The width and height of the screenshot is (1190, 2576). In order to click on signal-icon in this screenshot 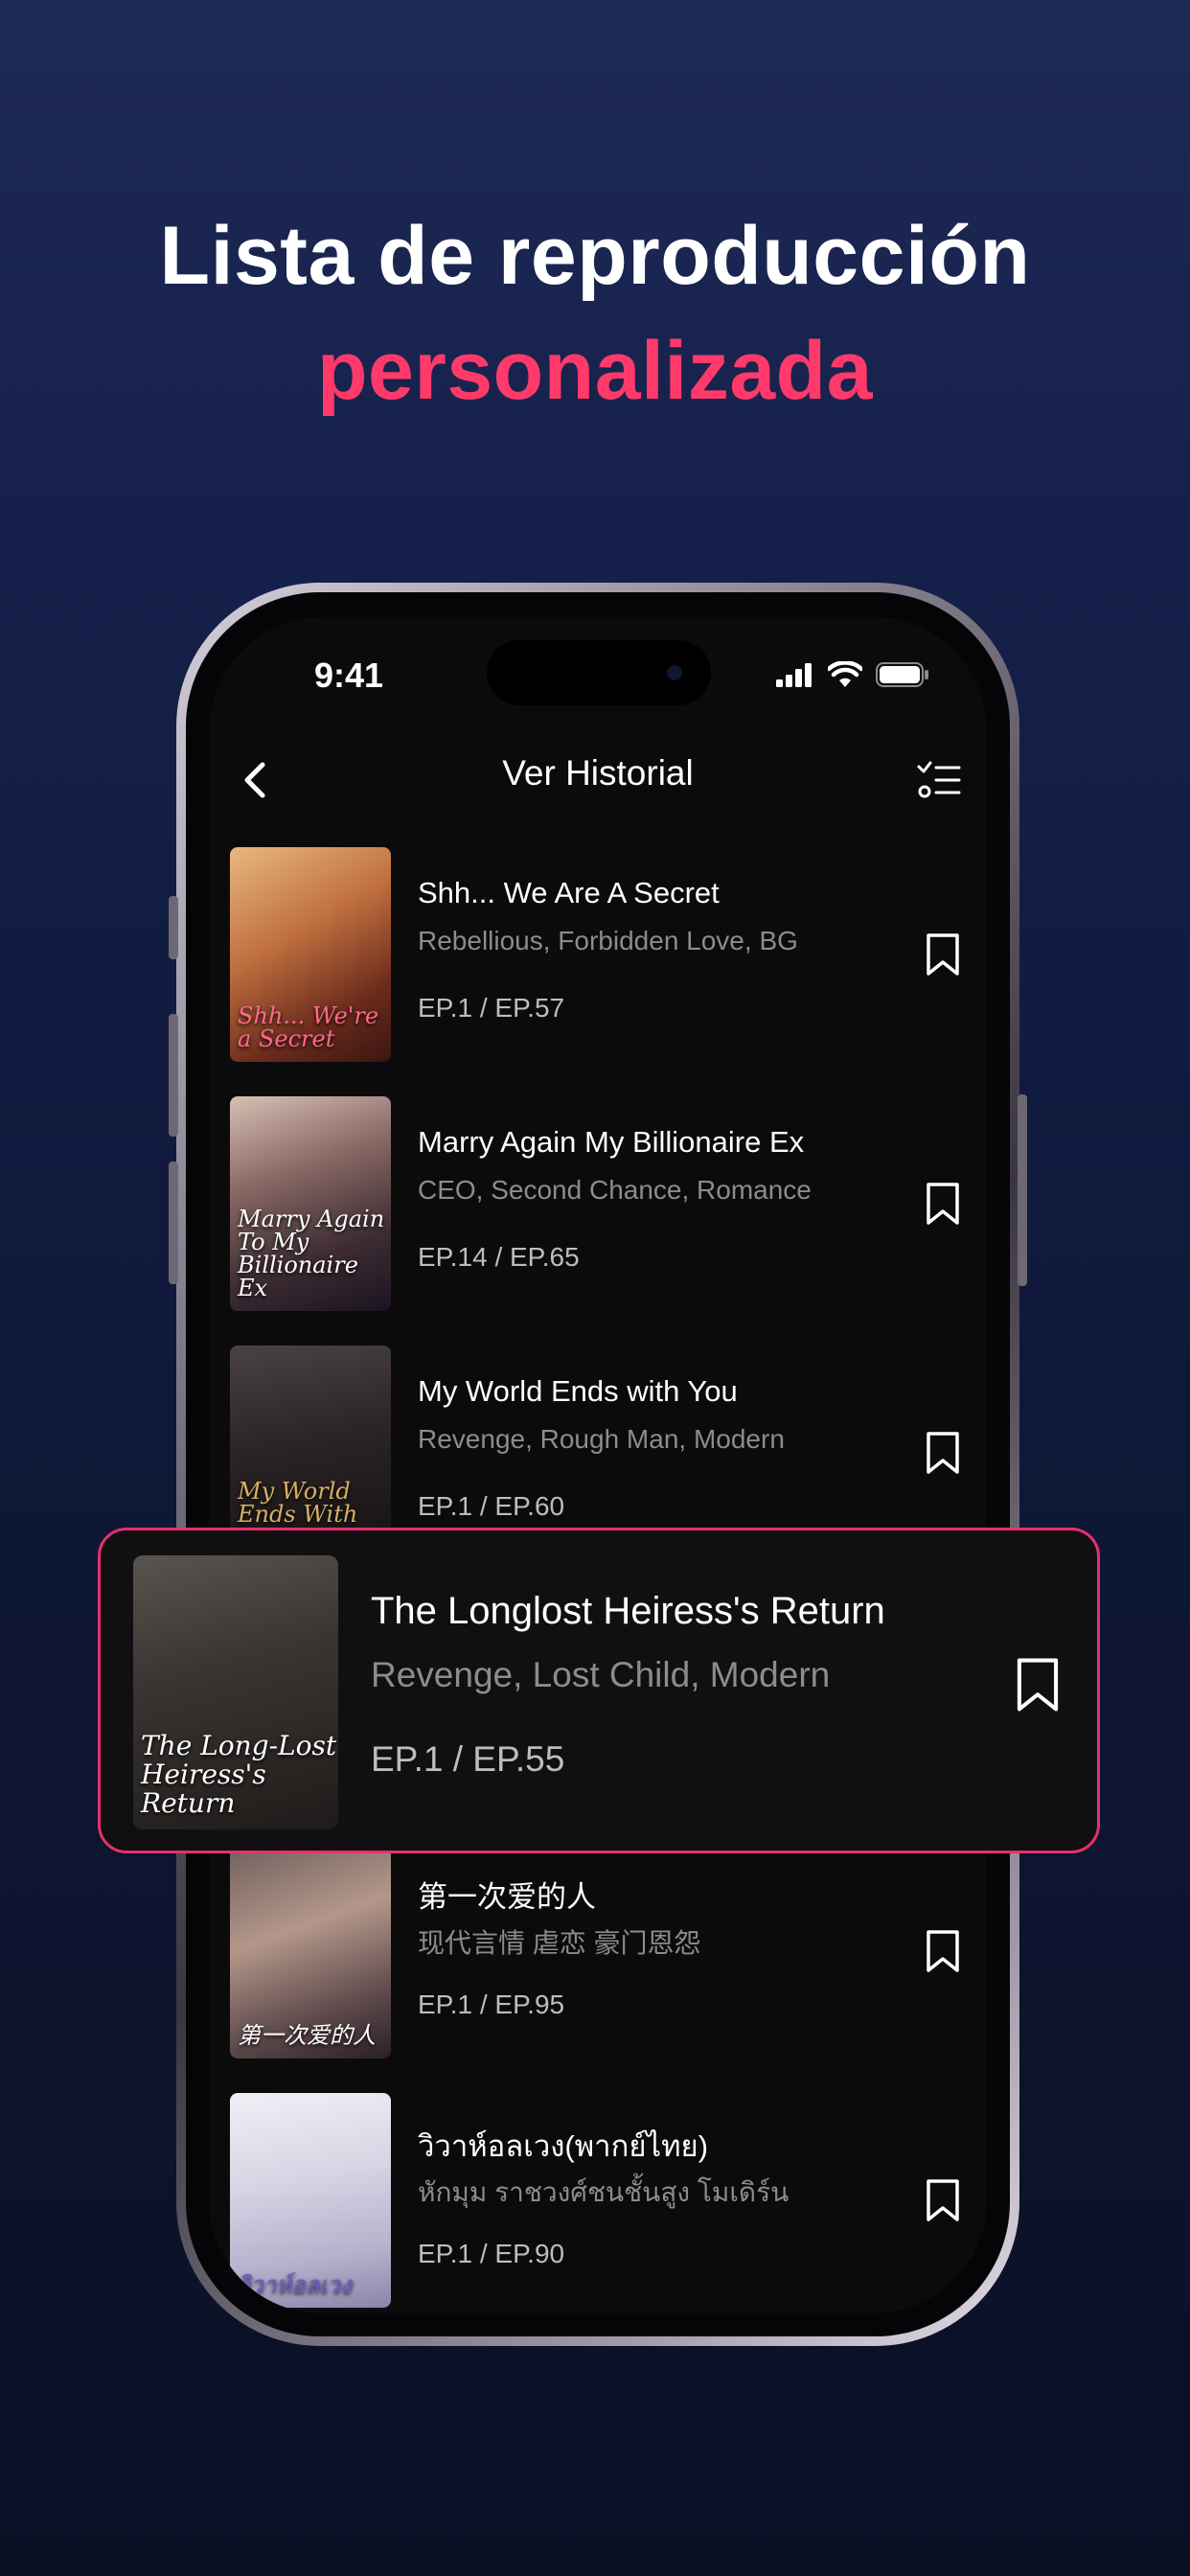, I will do `click(794, 675)`.